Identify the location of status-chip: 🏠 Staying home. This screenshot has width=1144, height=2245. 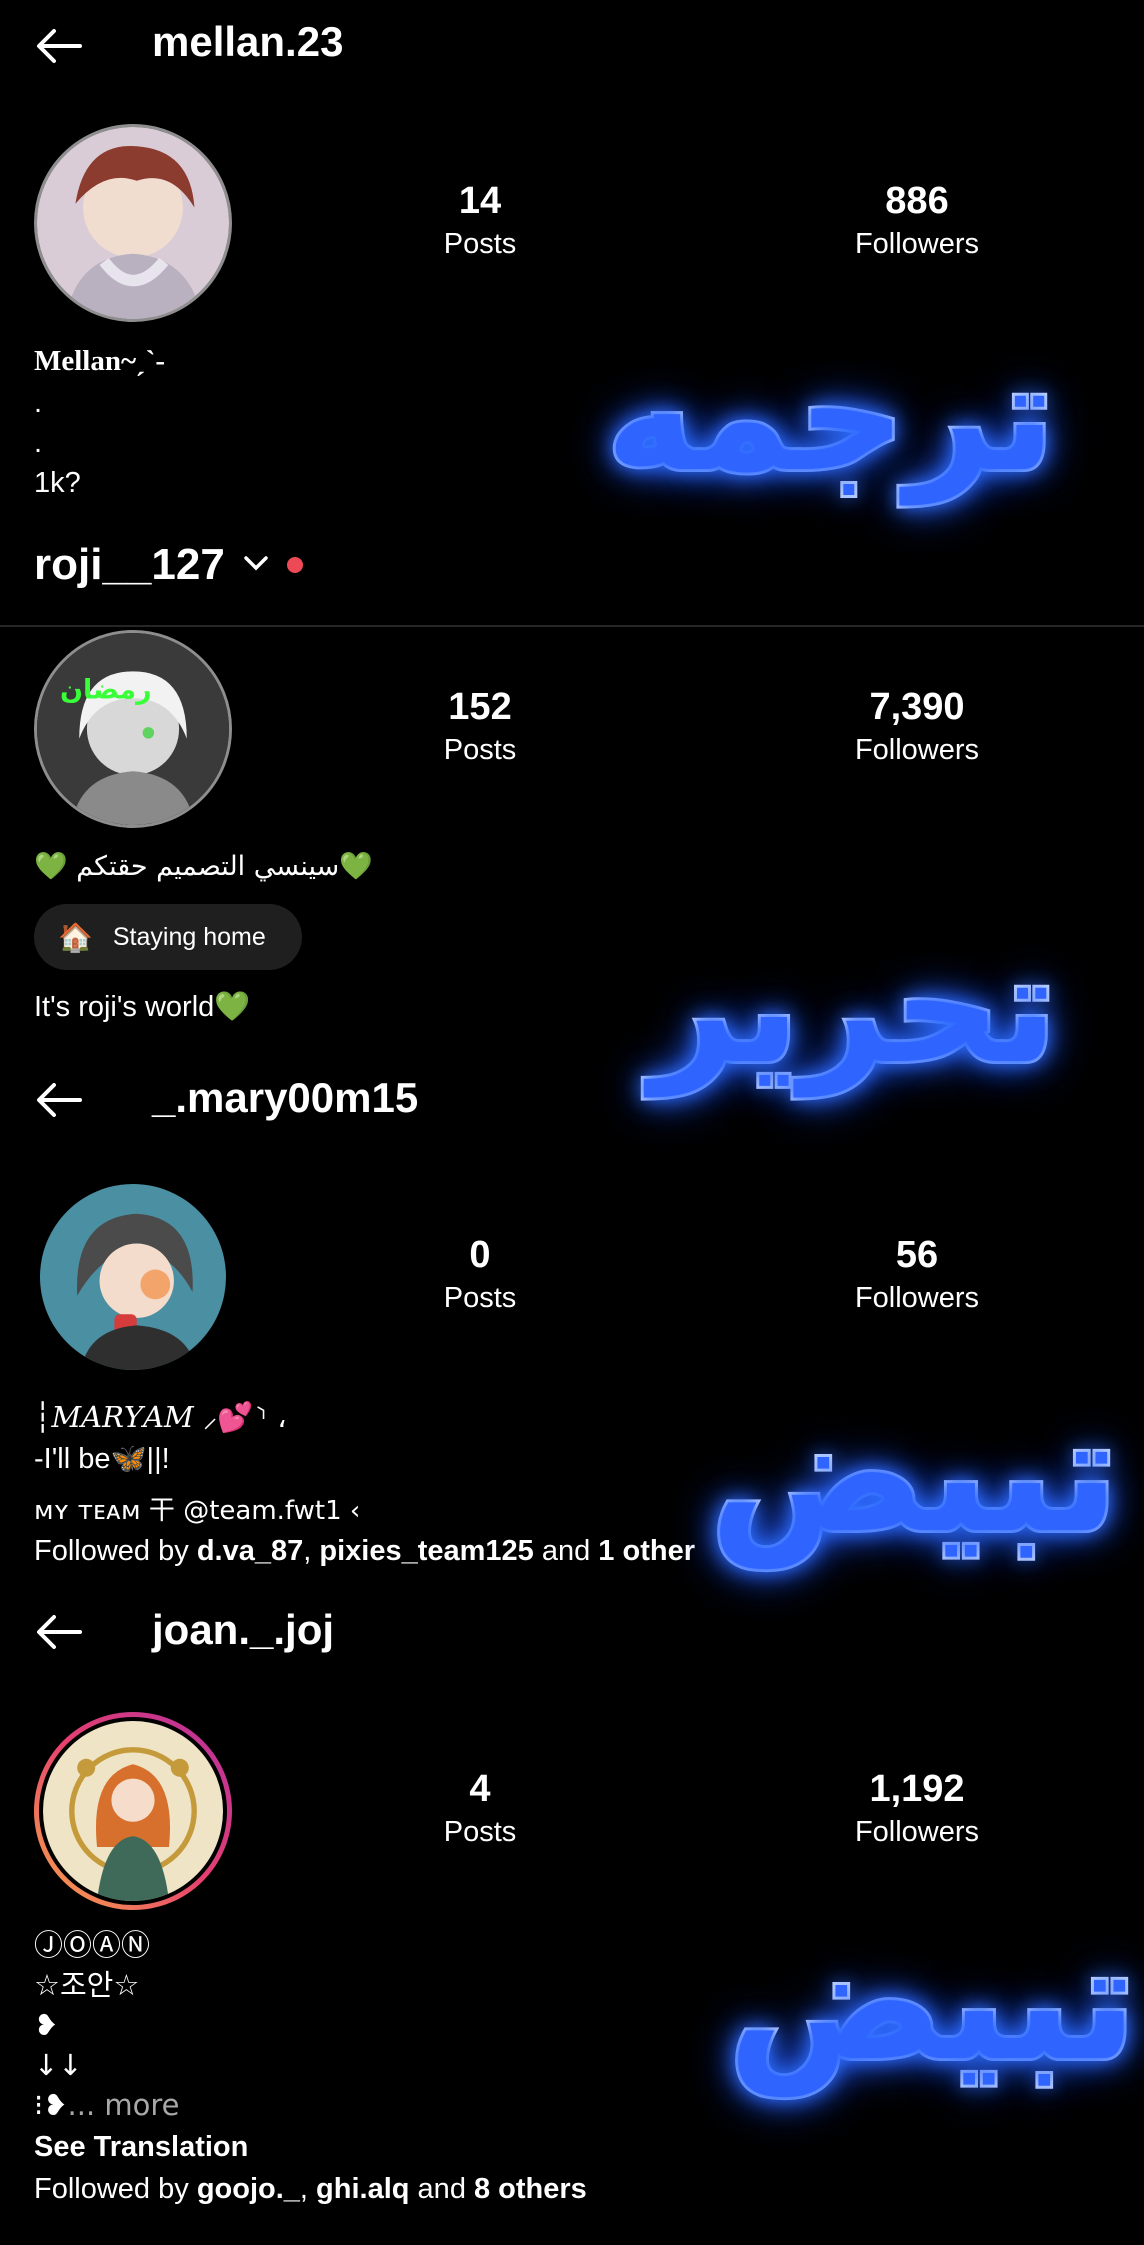
(168, 937).